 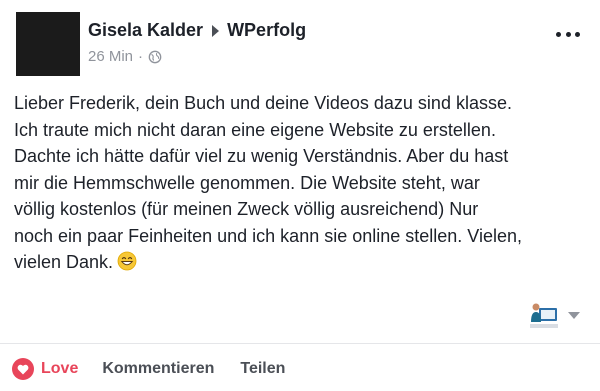 What do you see at coordinates (127, 261) in the screenshot?
I see `grinning-face-emoji-icon` at bounding box center [127, 261].